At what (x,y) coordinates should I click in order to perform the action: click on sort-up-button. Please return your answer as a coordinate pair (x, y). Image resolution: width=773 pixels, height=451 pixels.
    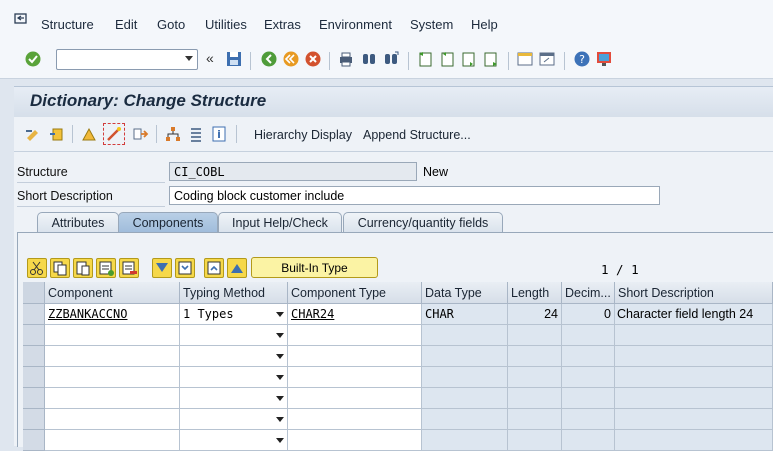
    Looking at the image, I should click on (237, 268).